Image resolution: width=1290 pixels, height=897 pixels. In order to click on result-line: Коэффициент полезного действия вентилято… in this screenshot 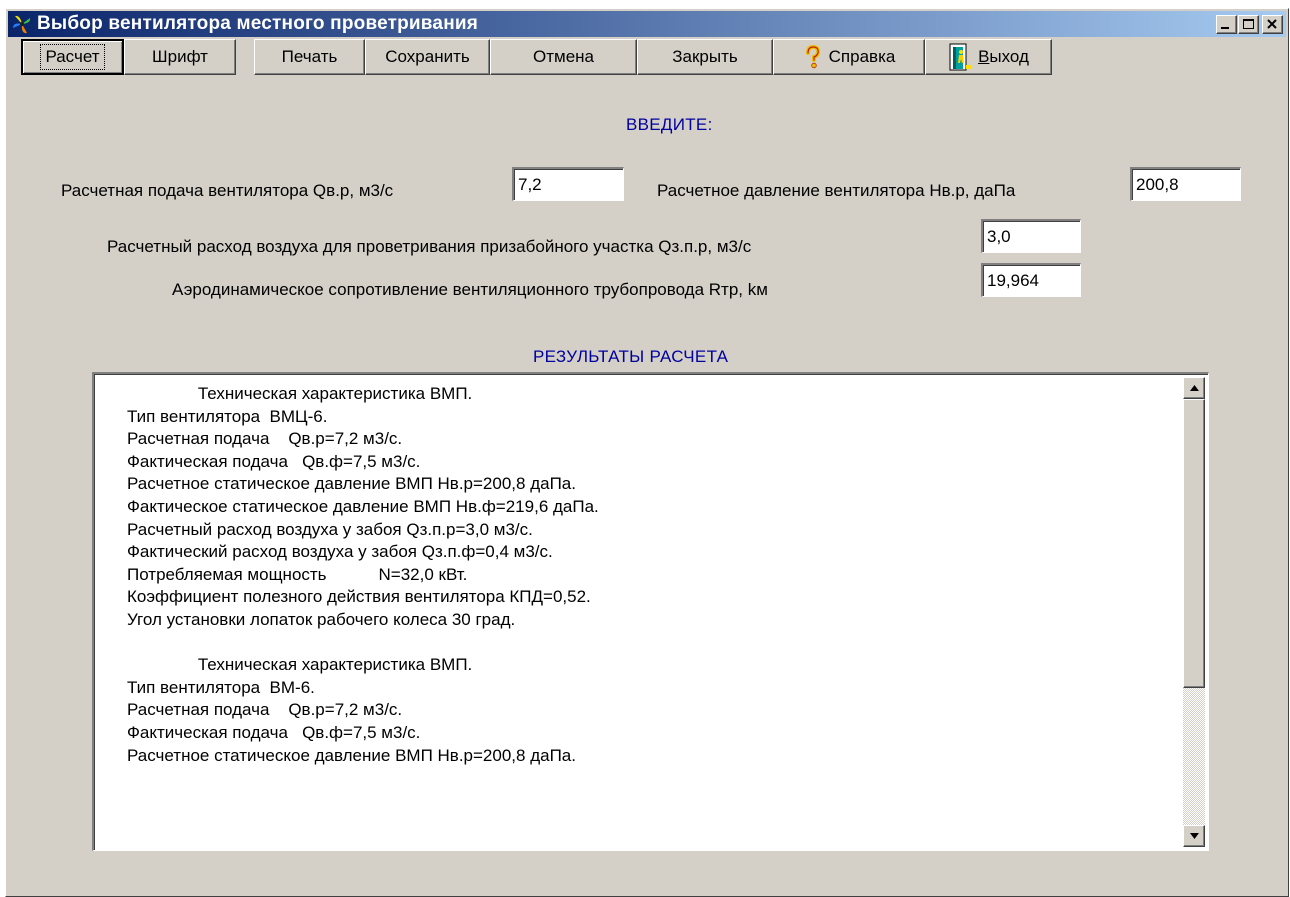, I will do `click(359, 597)`.